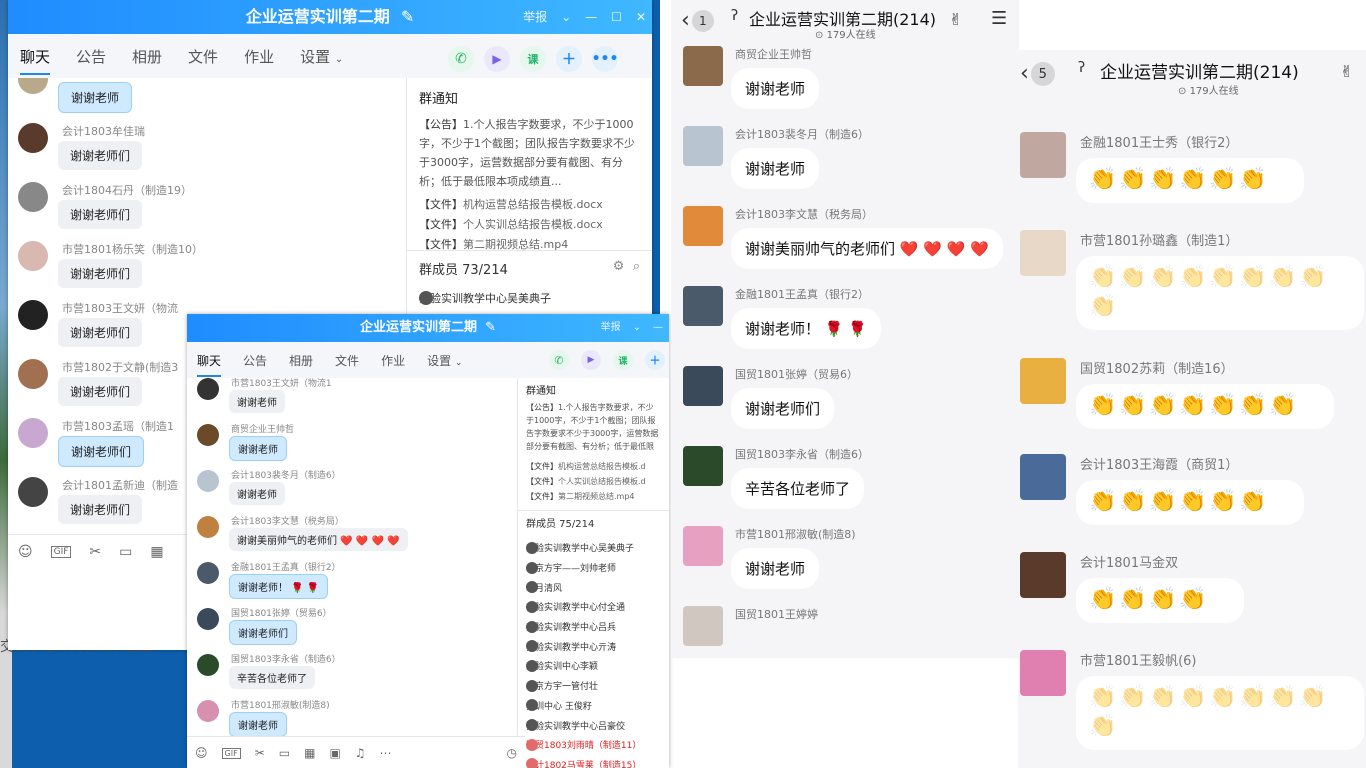 The height and width of the screenshot is (768, 1366). I want to click on message-bubble: 👏 👏 👏 👏 👏 👏, so click(1190, 180).